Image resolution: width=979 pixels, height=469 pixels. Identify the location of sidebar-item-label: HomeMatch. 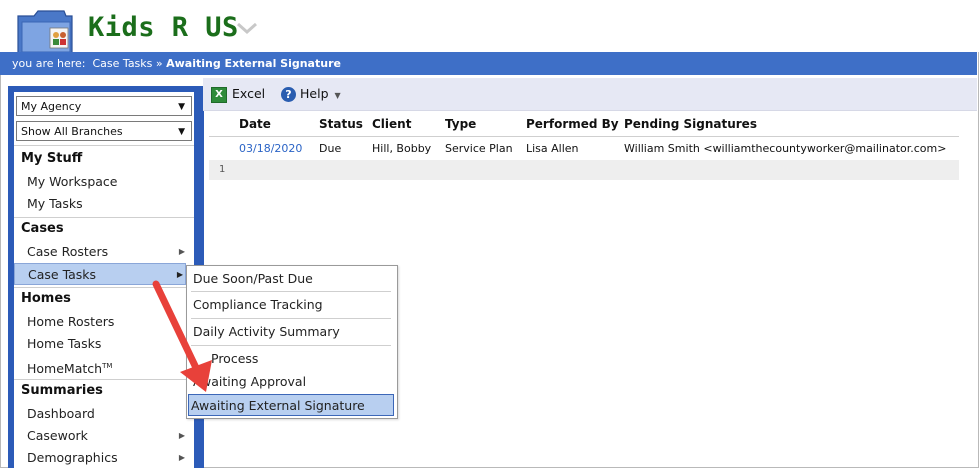
(65, 369).